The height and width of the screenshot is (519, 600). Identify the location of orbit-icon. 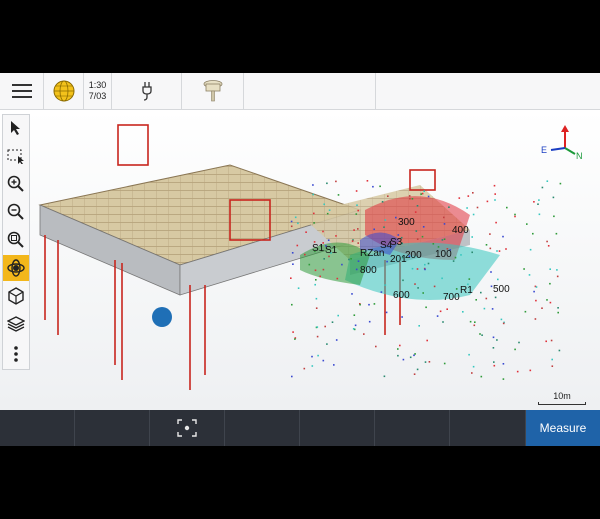
(16, 268).